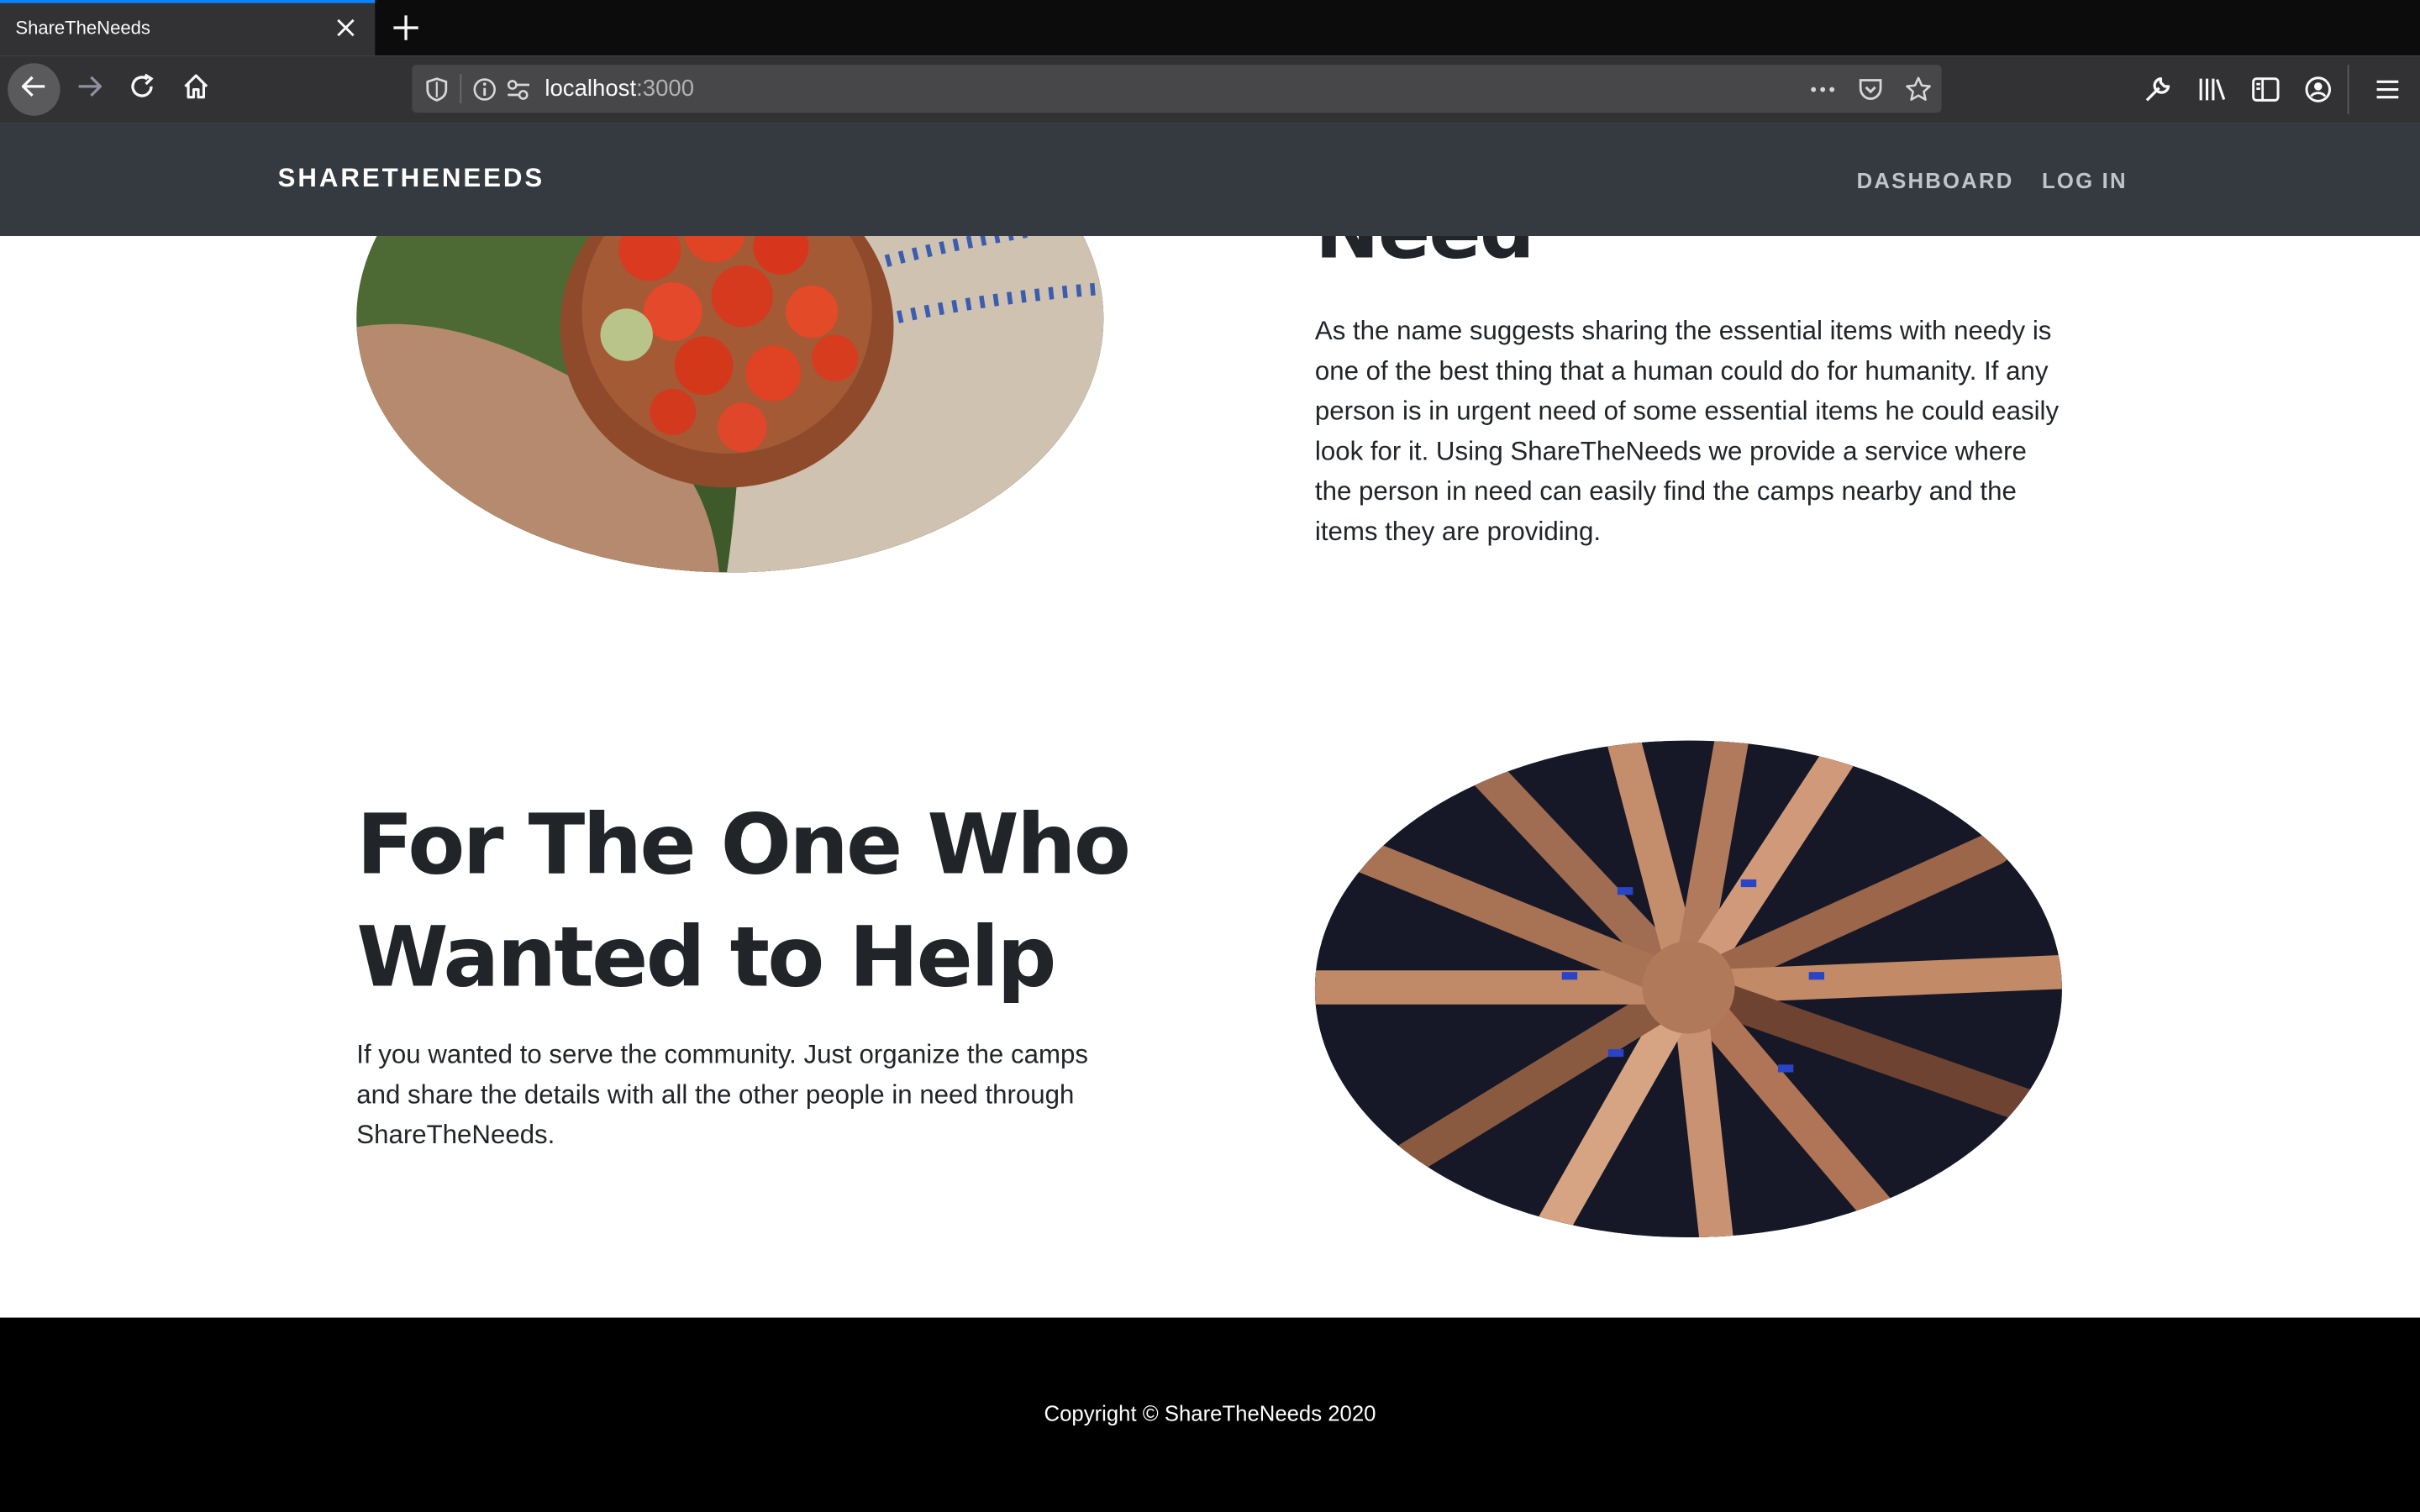  Describe the element at coordinates (1935, 180) in the screenshot. I see `nav-dashboard-link: DASHBOARD` at that location.